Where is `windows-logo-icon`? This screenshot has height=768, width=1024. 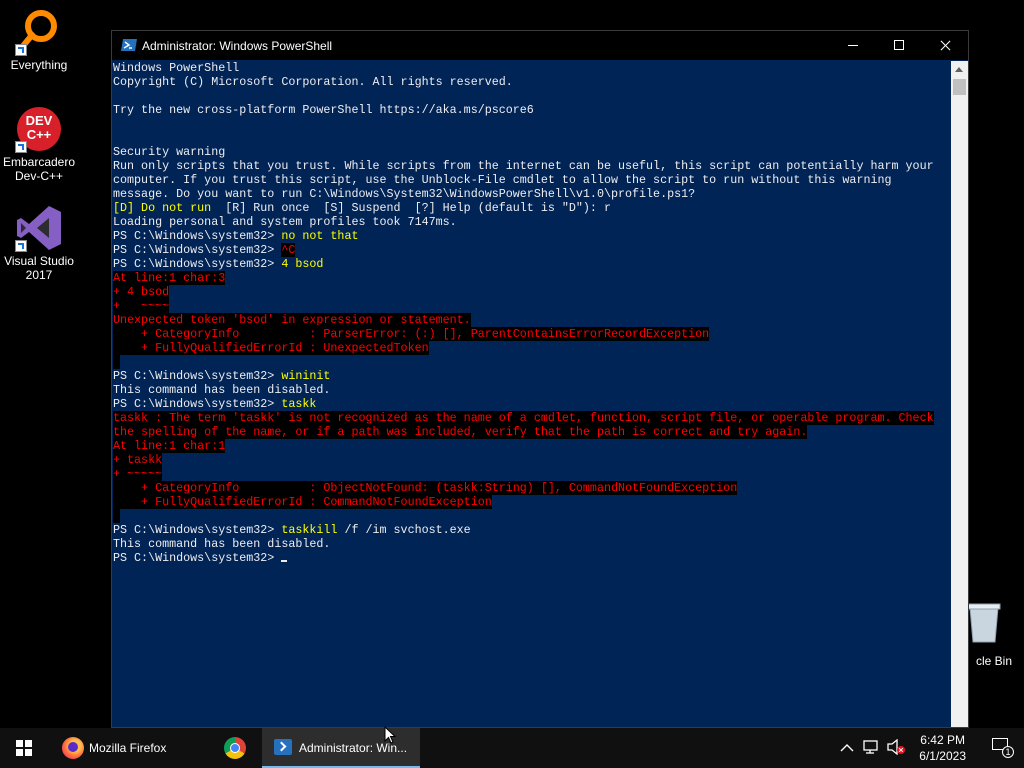 windows-logo-icon is located at coordinates (24, 748).